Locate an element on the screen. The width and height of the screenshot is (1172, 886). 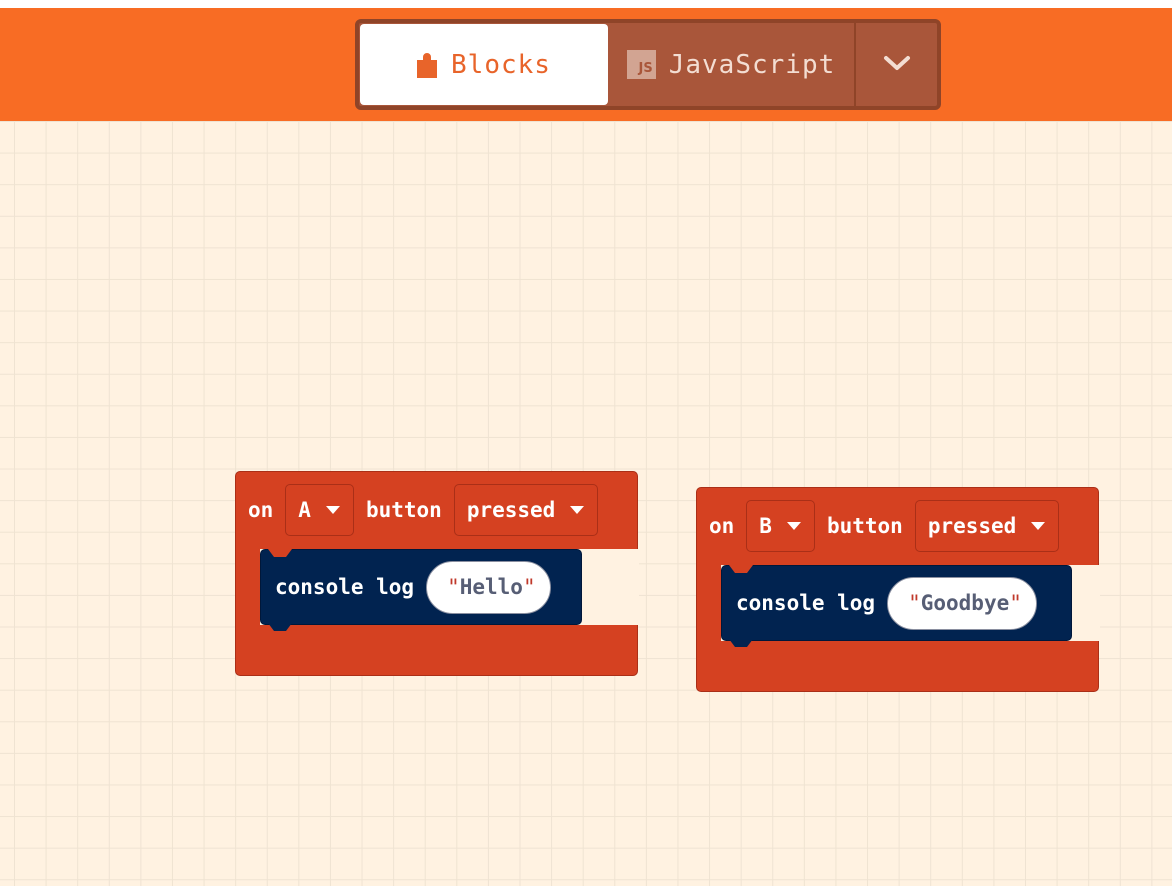
editor-header: Blocks JS JavaScript is located at coordinates (586, 64).